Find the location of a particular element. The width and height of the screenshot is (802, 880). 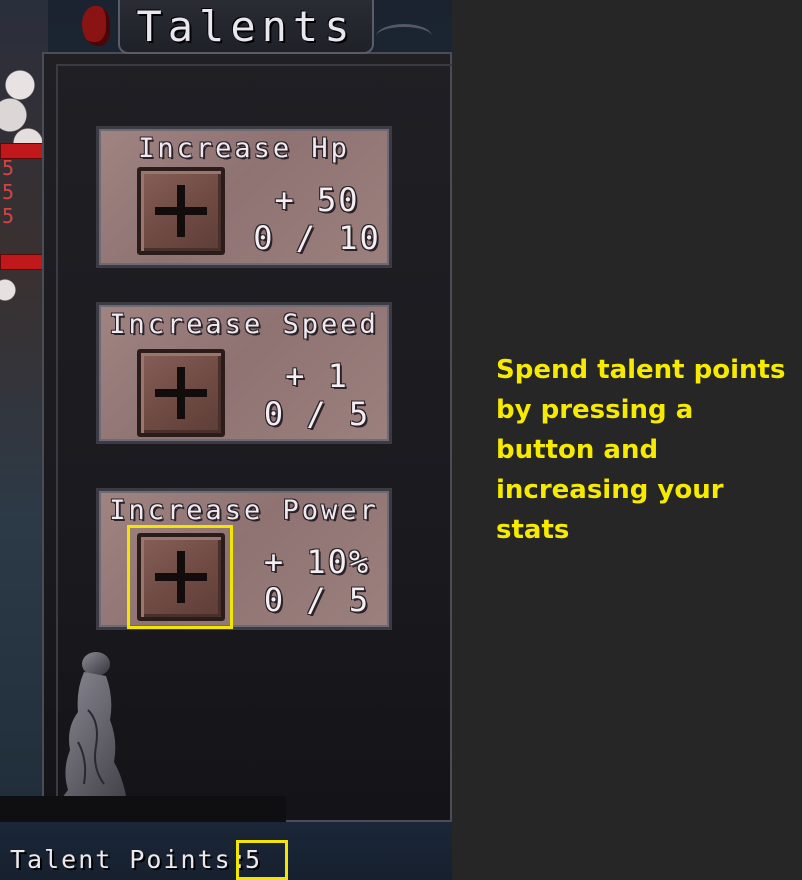

page-title: Talents is located at coordinates (246, 26).